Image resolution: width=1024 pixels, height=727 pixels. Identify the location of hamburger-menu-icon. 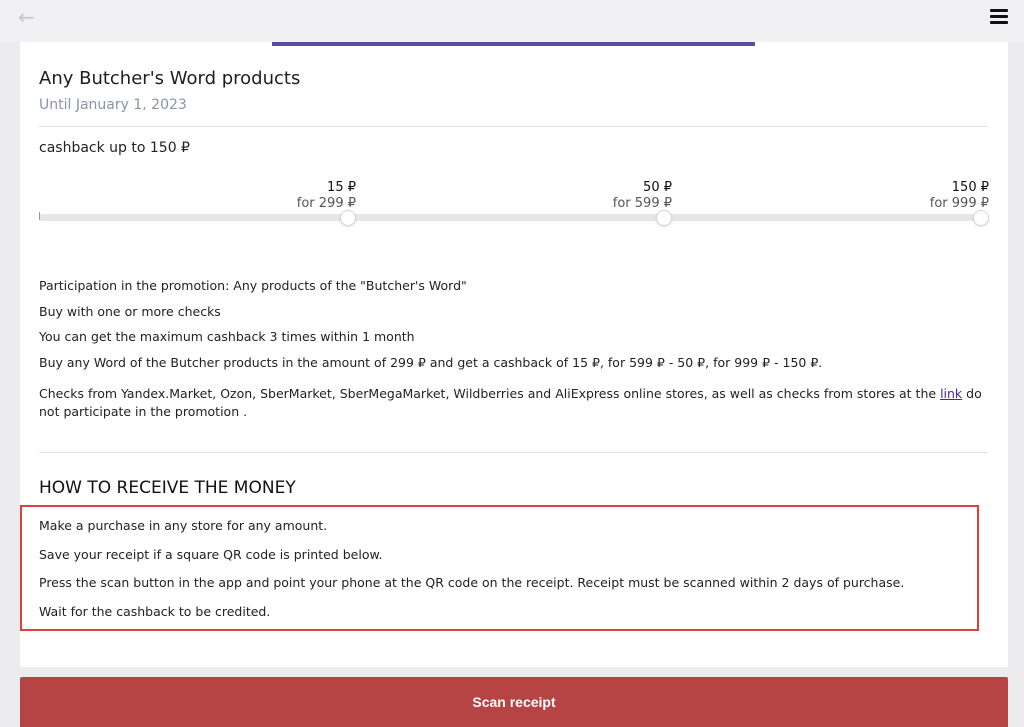
(999, 17).